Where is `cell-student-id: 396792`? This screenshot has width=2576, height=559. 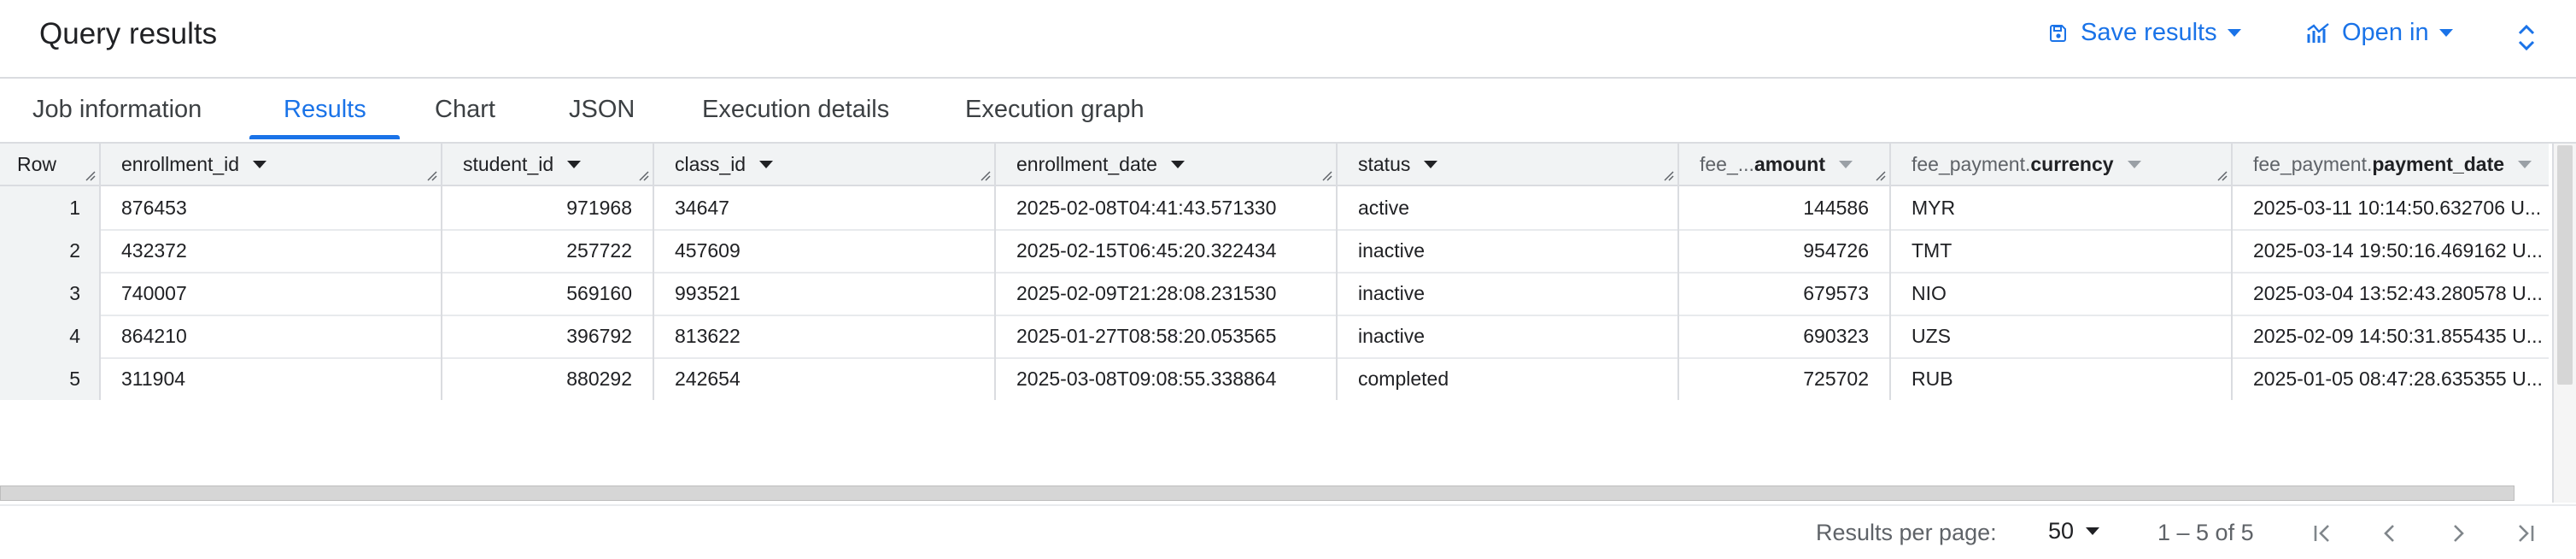
cell-student-id: 396792 is located at coordinates (548, 336).